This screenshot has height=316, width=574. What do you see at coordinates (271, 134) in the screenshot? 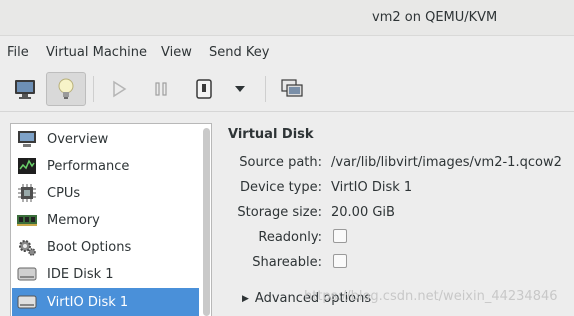
I see `section-heading: Virtual Disk` at bounding box center [271, 134].